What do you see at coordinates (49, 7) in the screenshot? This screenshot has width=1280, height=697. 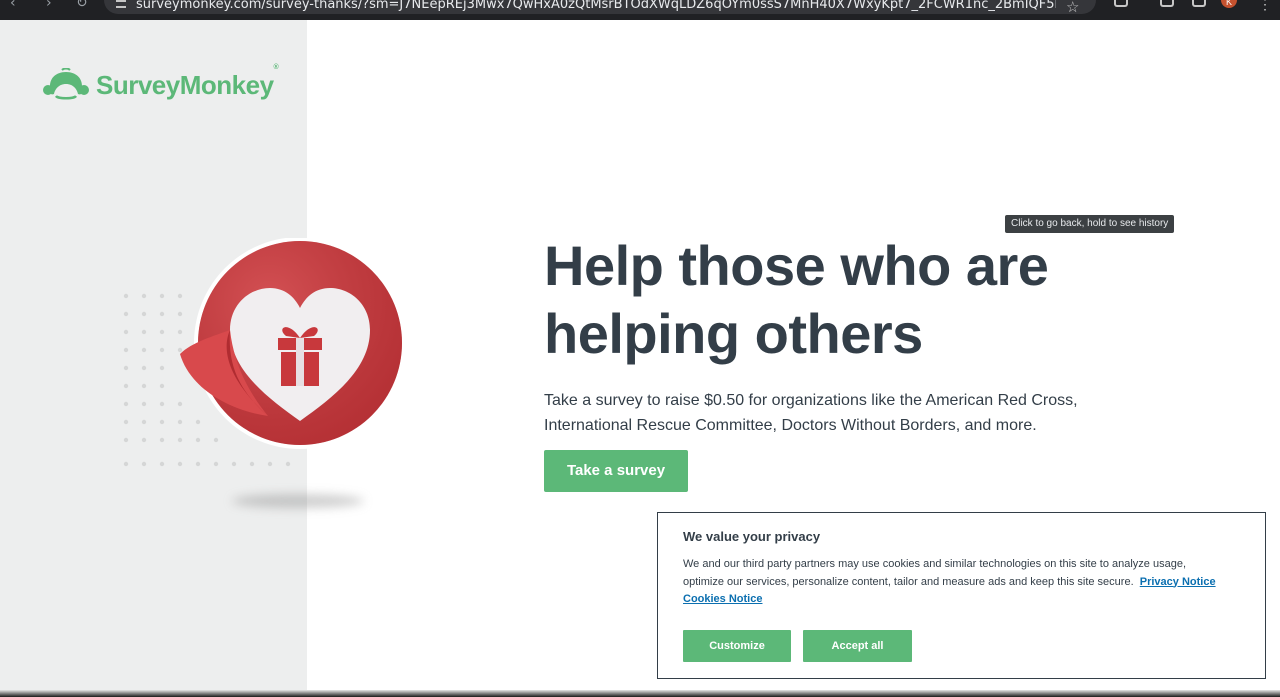 I see `forward-arrow-icon: ›` at bounding box center [49, 7].